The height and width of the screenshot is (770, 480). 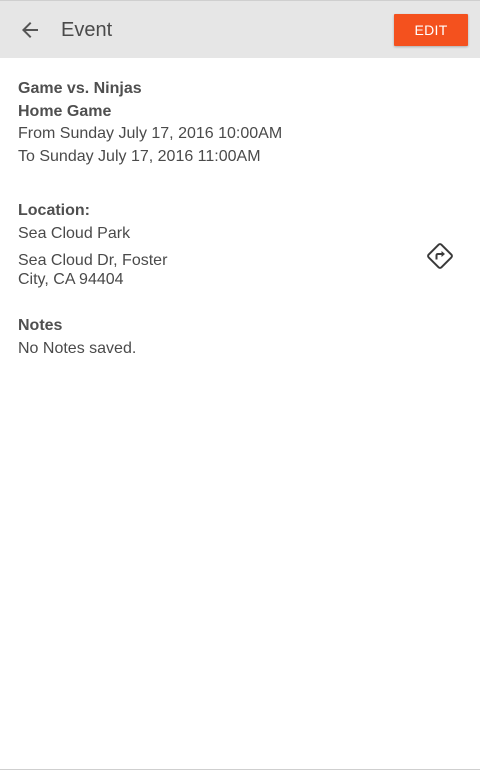 I want to click on location-address-row: Sea Cloud Dr, Foster City, CA 94404, so click(x=240, y=266).